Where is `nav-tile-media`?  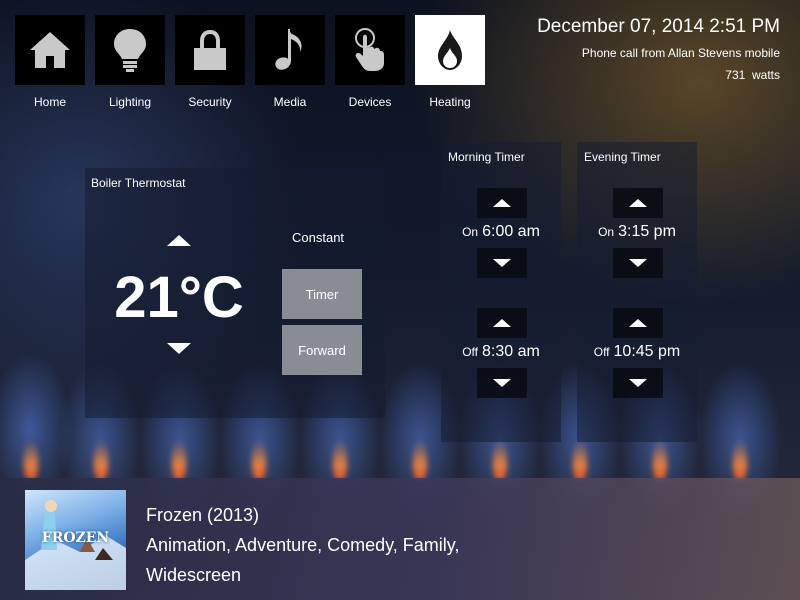
nav-tile-media is located at coordinates (290, 50).